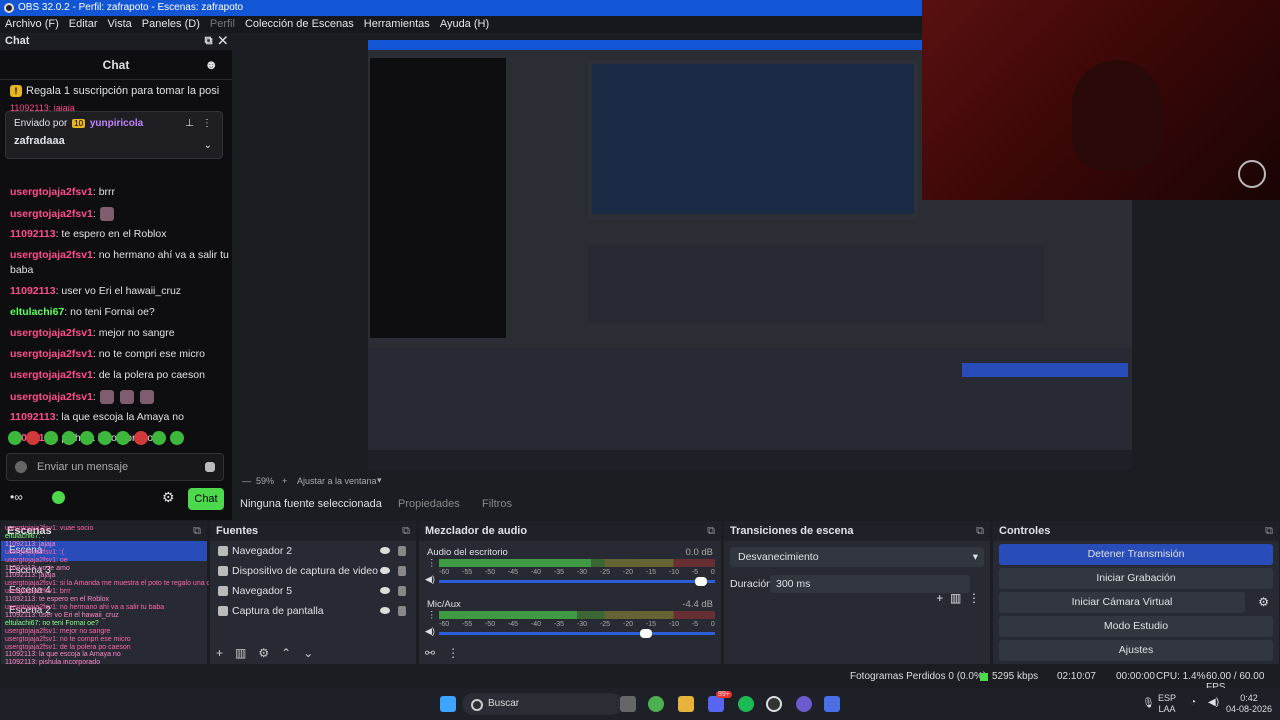 The image size is (1280, 720). I want to click on windows-start-icon, so click(448, 704).